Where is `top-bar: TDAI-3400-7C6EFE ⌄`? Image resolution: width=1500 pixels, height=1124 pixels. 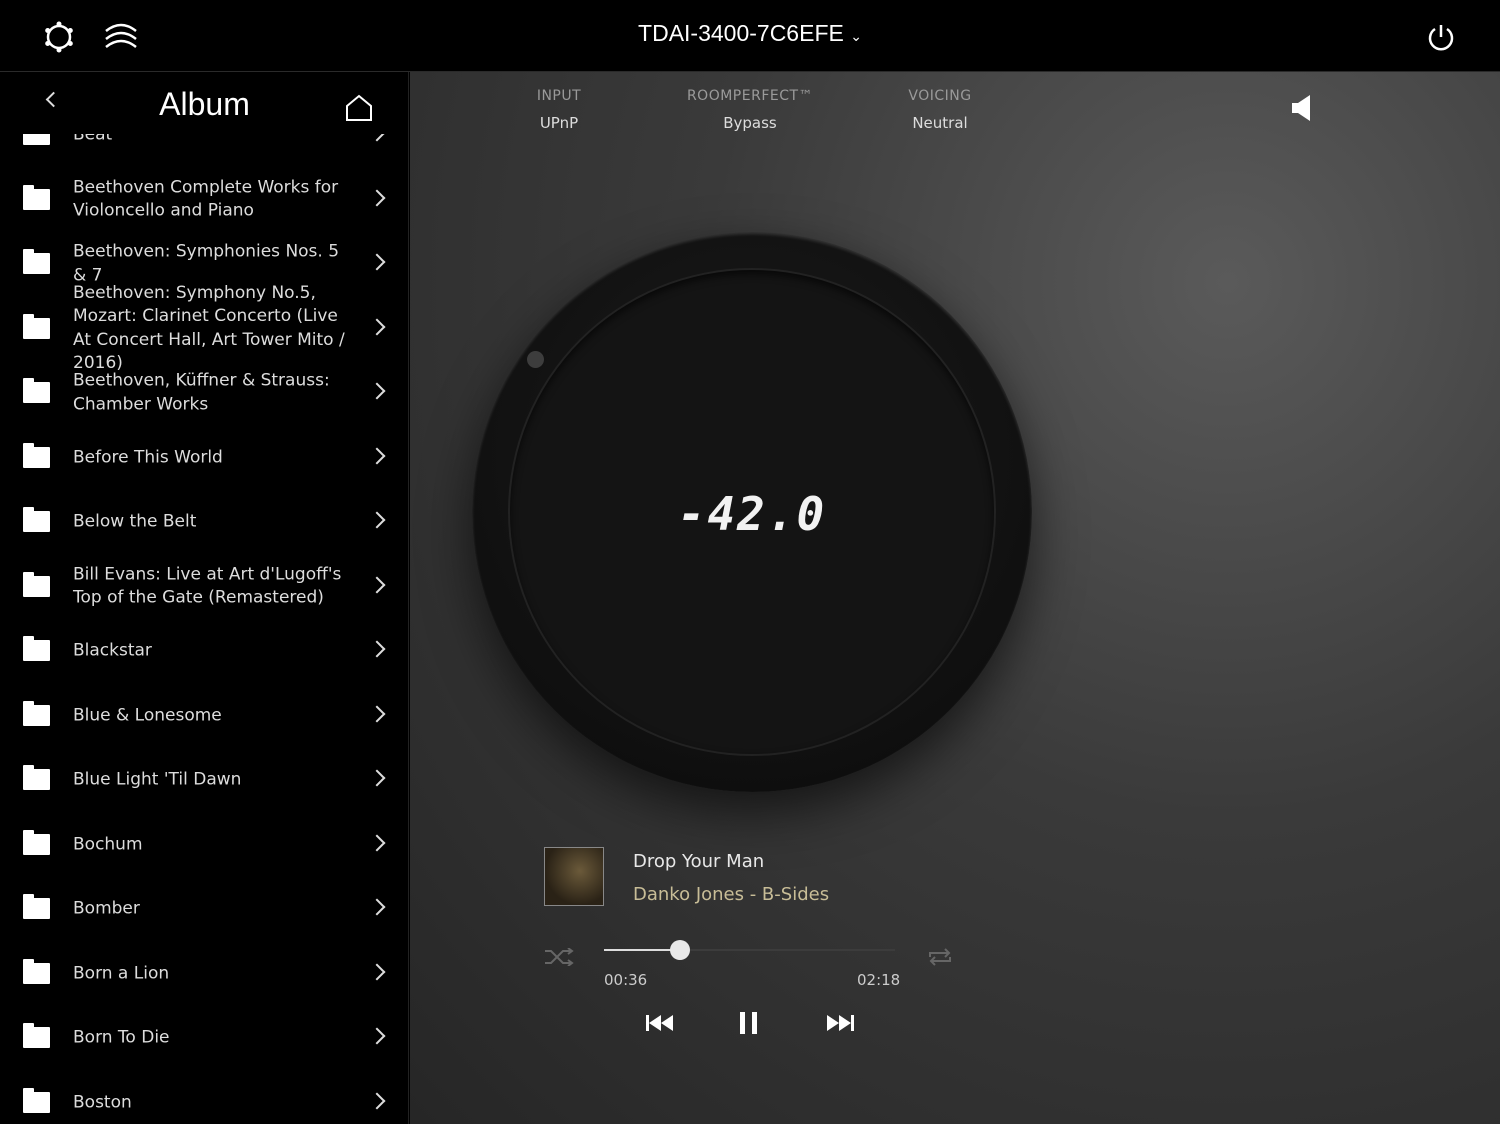
top-bar: TDAI-3400-7C6EFE ⌄ is located at coordinates (750, 36).